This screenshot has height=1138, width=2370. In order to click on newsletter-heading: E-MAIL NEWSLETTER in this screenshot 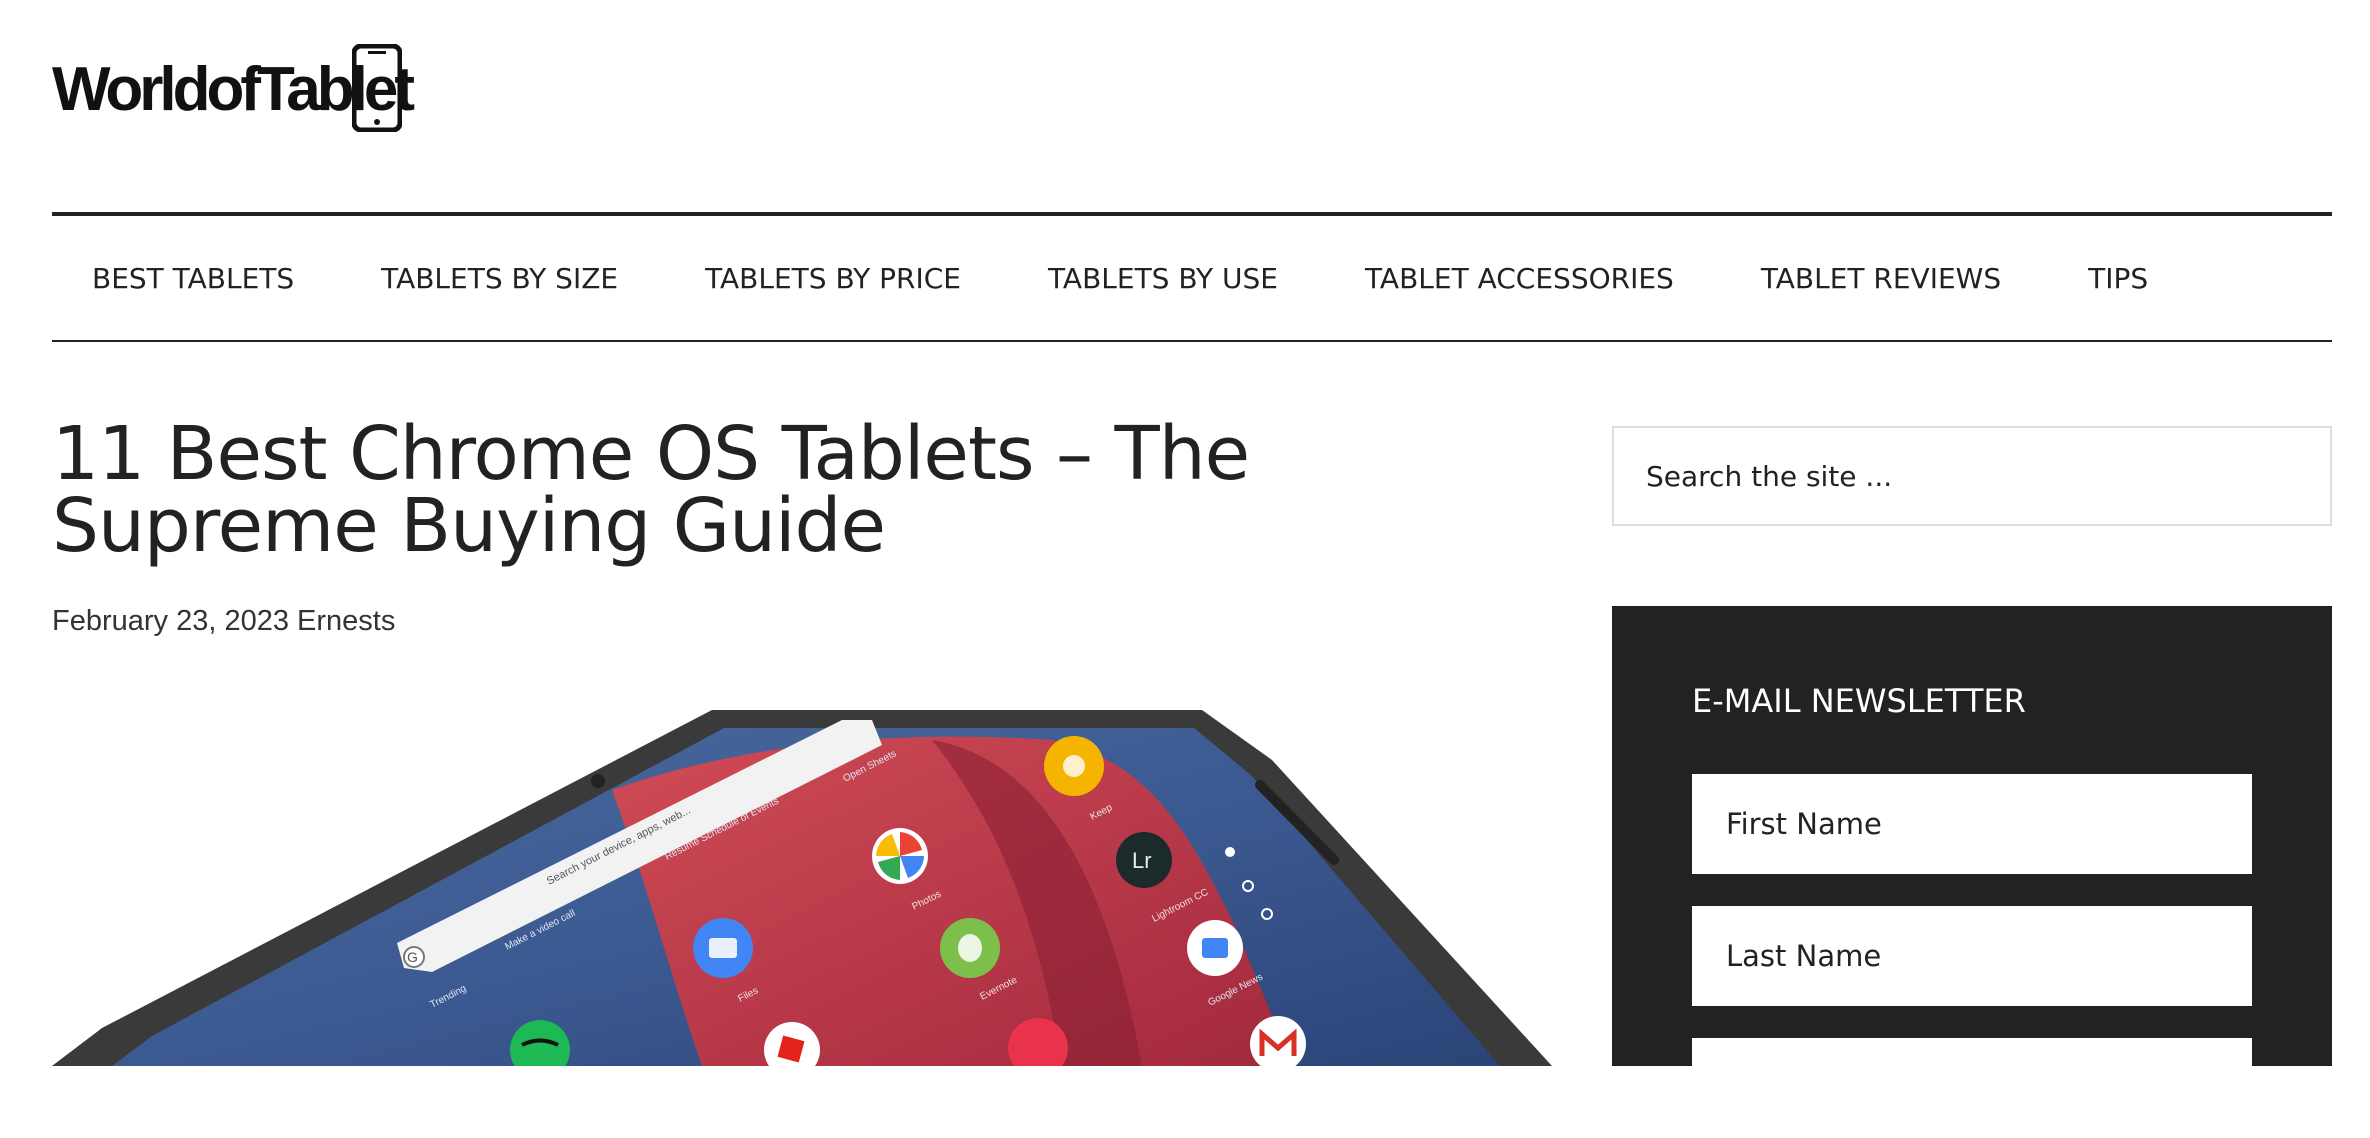, I will do `click(1859, 701)`.